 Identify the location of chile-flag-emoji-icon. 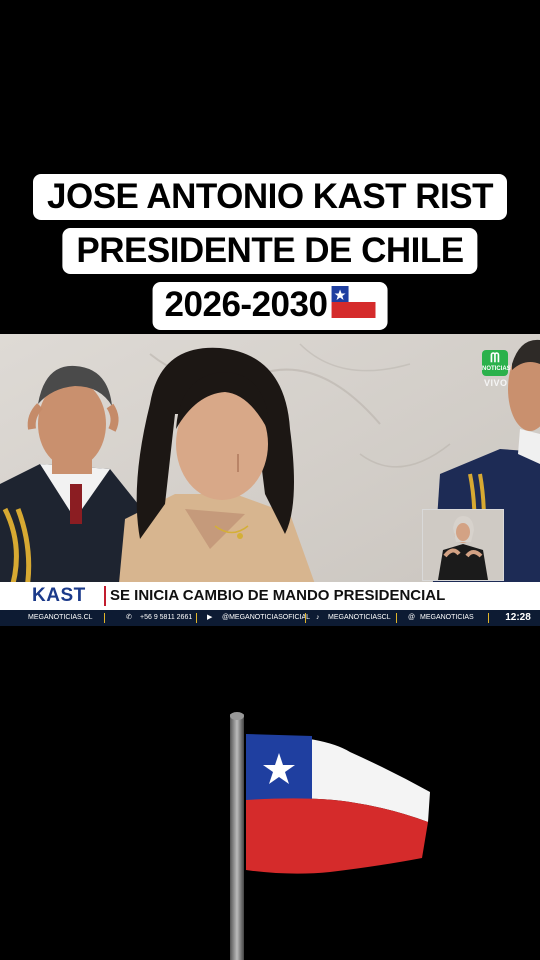
(353, 307).